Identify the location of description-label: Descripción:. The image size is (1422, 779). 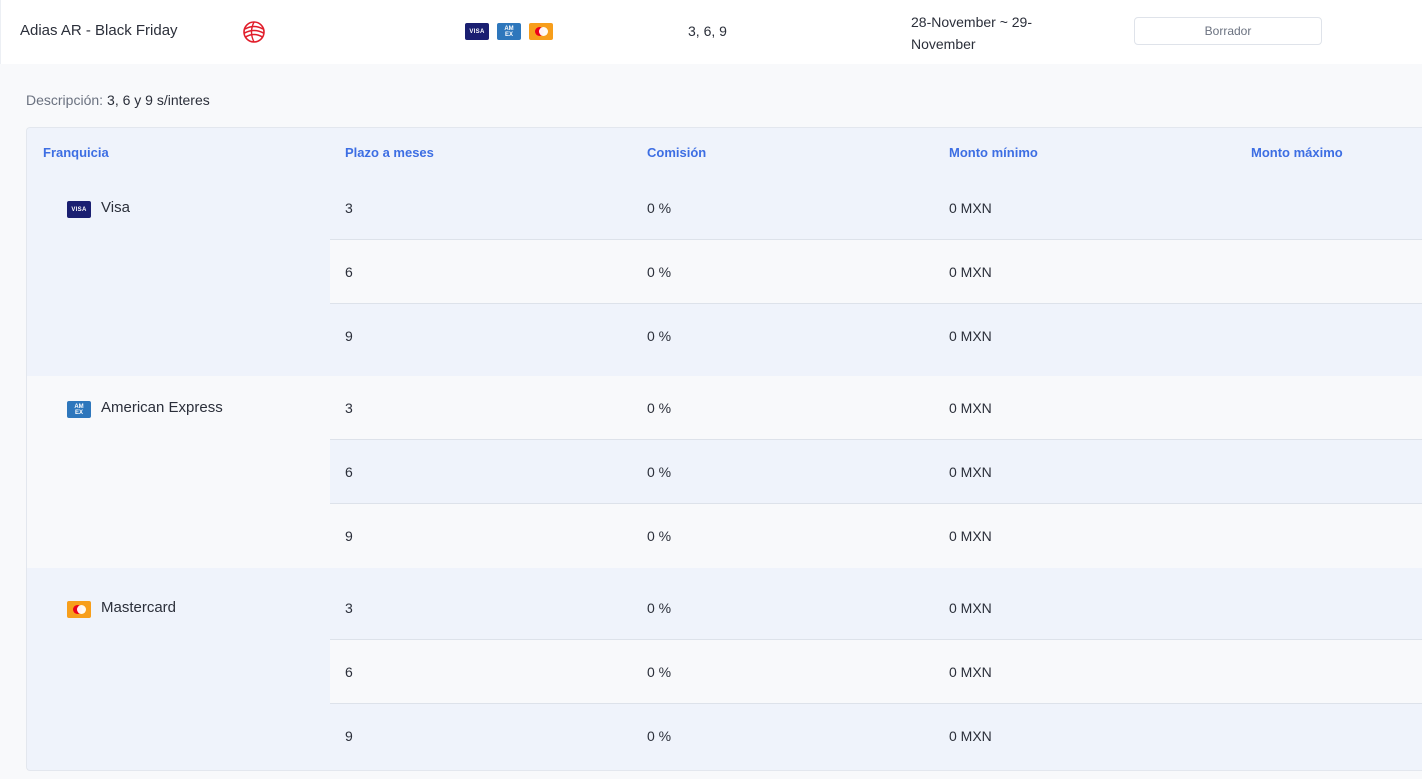
(65, 100).